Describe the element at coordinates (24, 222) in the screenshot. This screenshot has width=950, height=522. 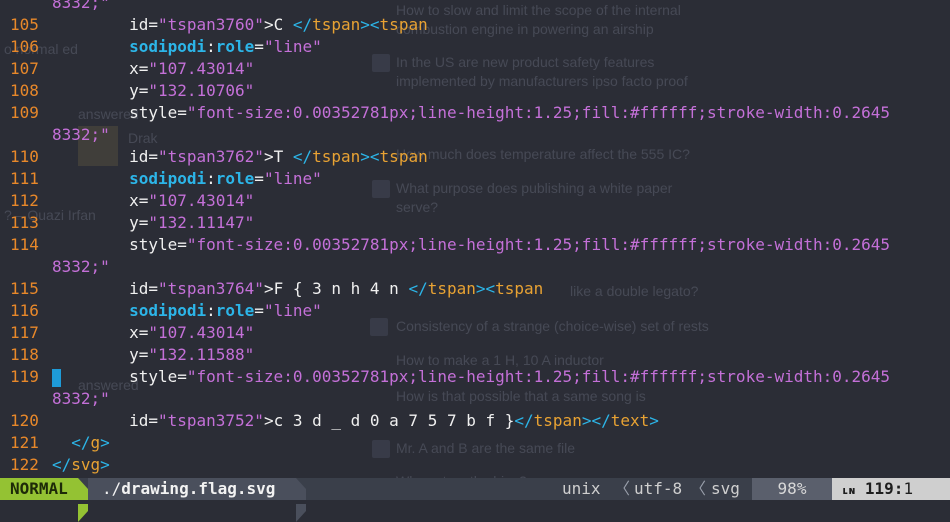
I see `line-number: 113` at that location.